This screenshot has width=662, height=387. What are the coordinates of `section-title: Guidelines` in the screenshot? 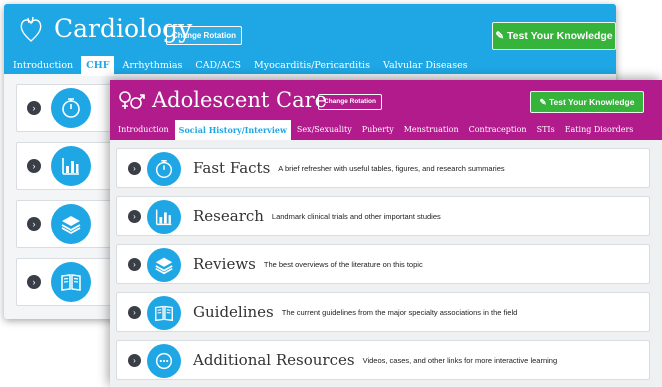 It's located at (233, 312).